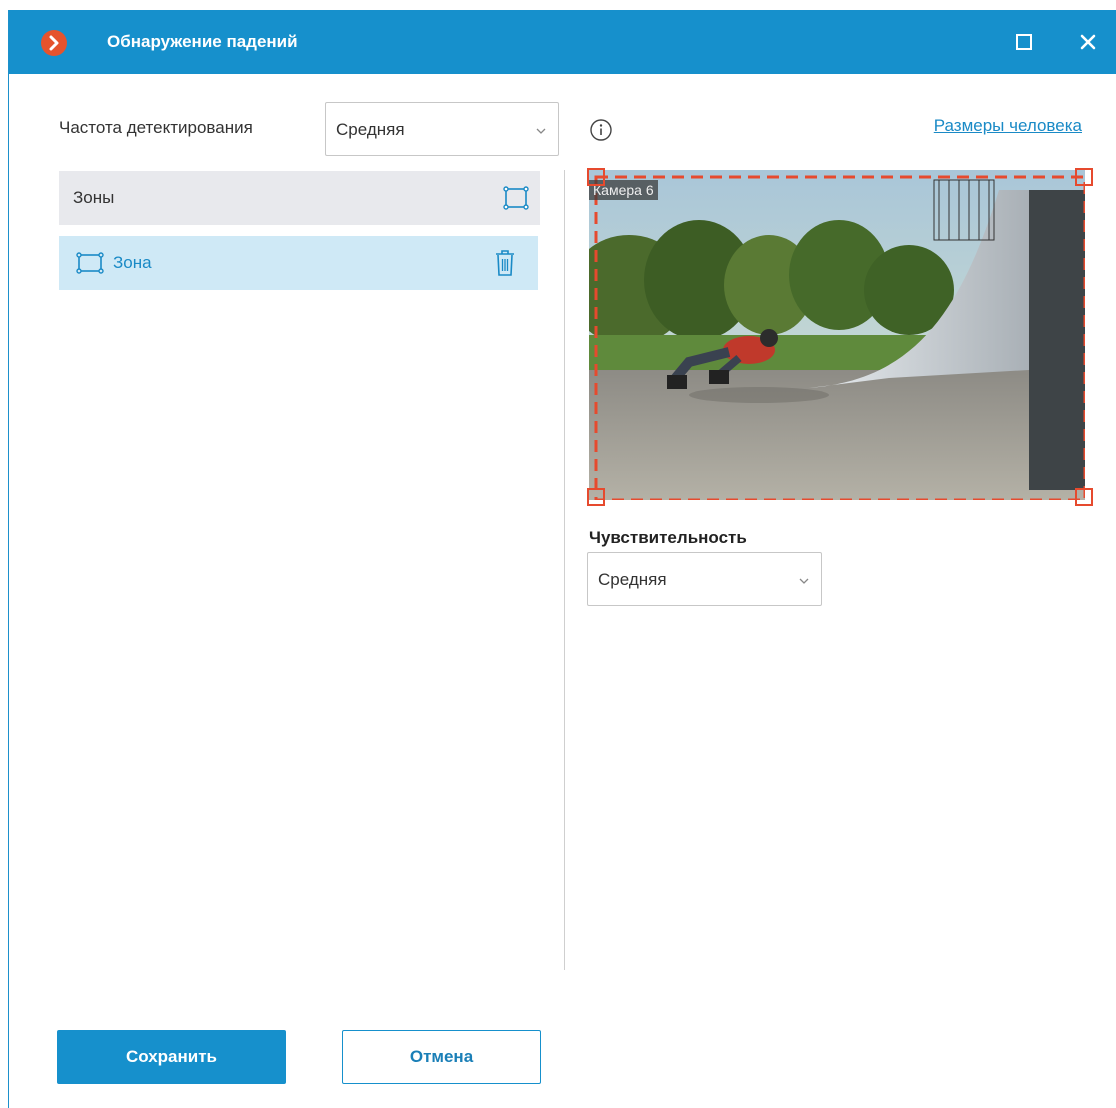 The width and height of the screenshot is (1116, 1108). I want to click on sensitivity-select: Средняя, so click(704, 579).